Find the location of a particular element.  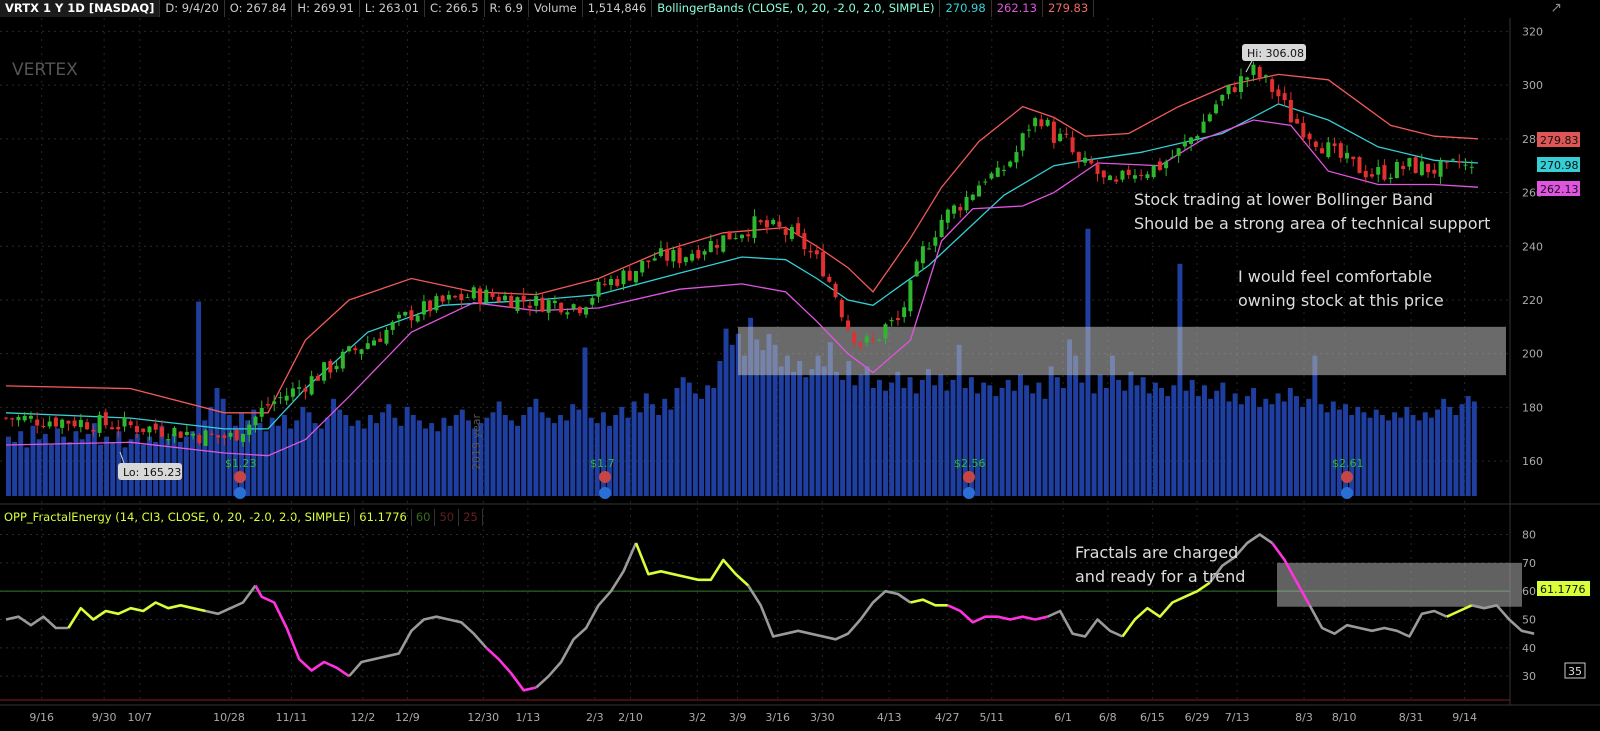

price-tick-label: 300 is located at coordinates (1532, 85).